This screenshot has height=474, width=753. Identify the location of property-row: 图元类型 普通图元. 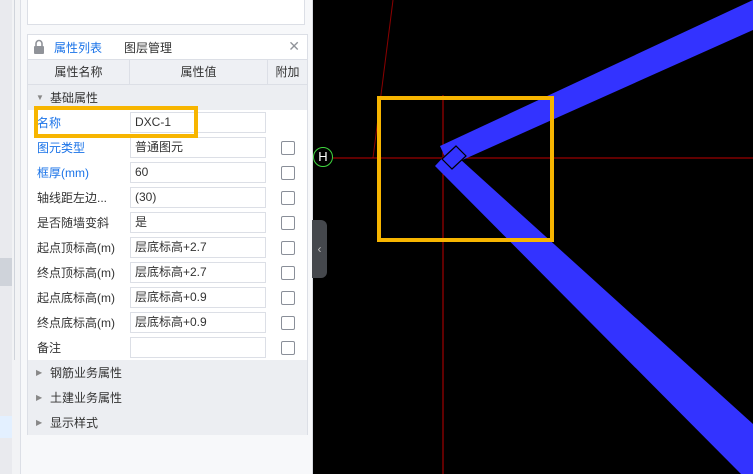
(167, 147).